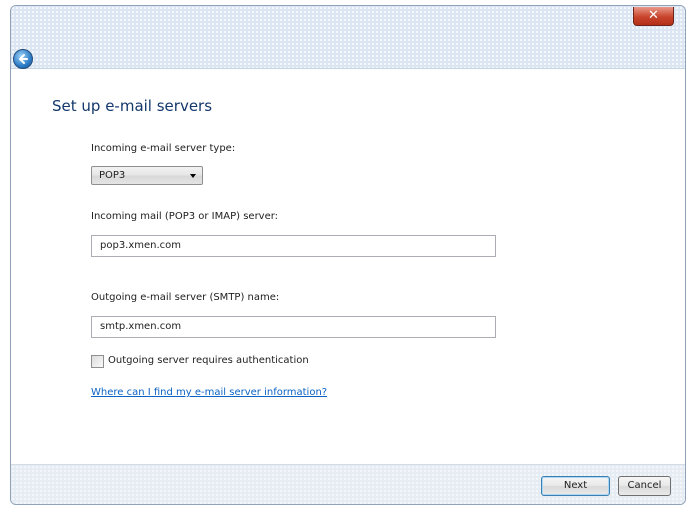 The width and height of the screenshot is (695, 514). I want to click on back-arrow-icon, so click(23, 59).